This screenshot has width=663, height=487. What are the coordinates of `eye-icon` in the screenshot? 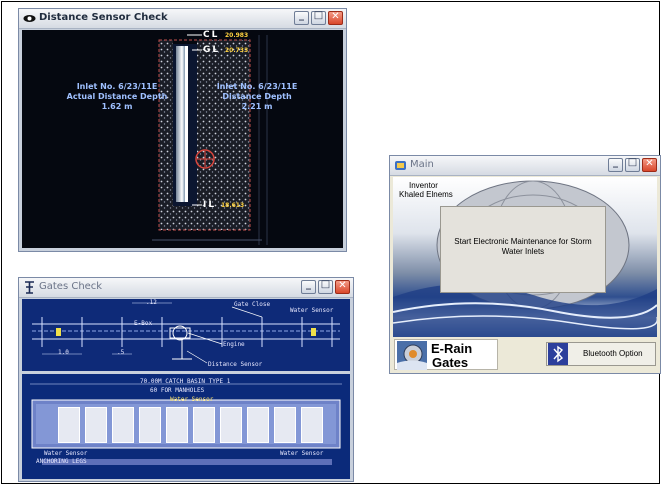 It's located at (29, 18).